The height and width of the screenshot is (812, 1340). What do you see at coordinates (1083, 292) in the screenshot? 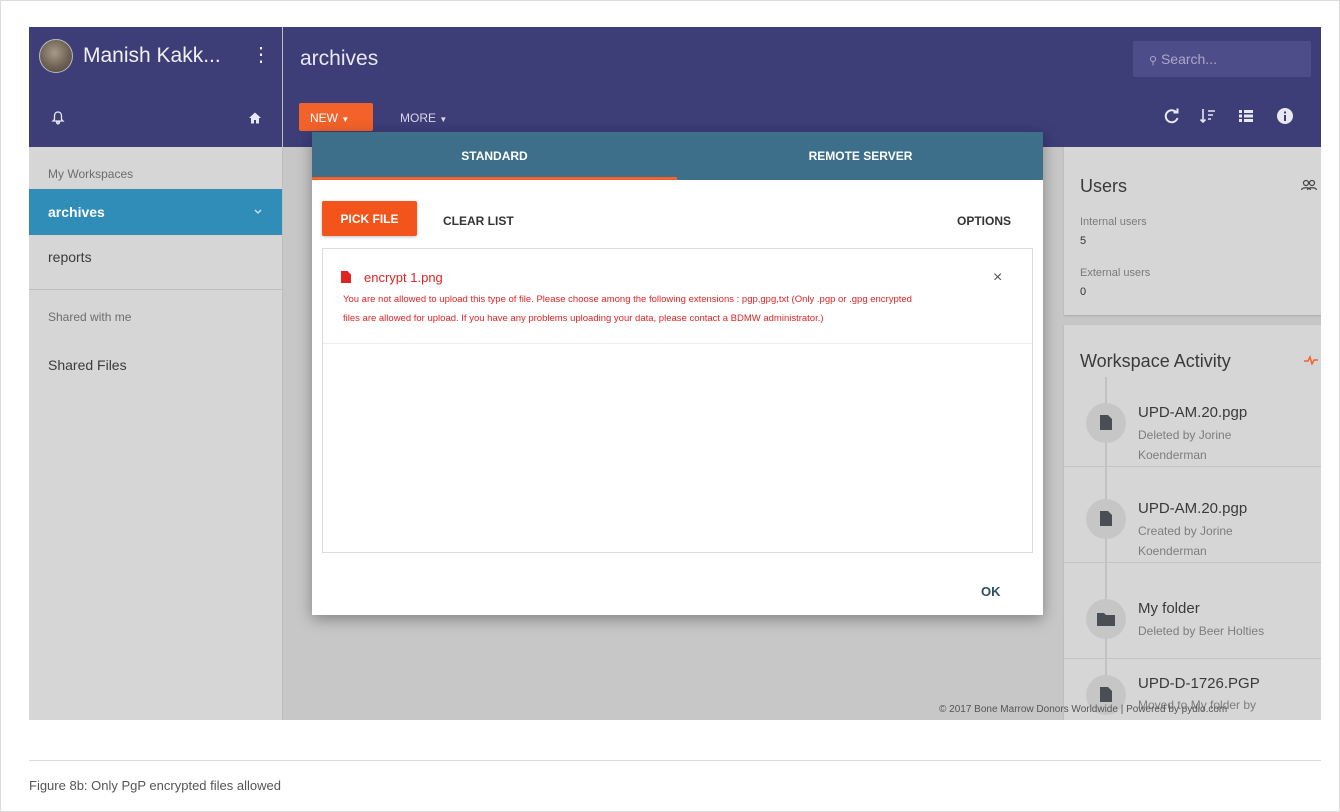
I see `external-users-count: 0` at bounding box center [1083, 292].